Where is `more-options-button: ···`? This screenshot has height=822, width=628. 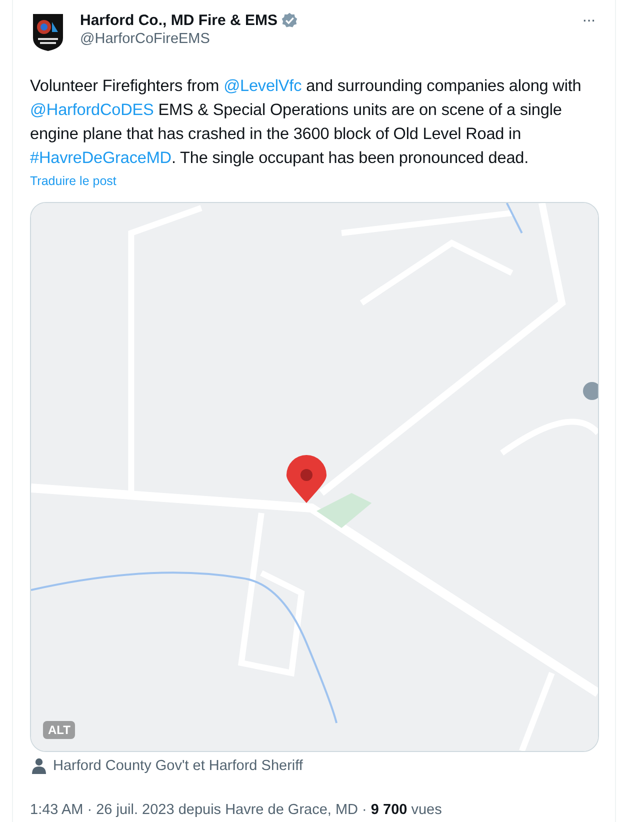 more-options-button: ··· is located at coordinates (588, 21).